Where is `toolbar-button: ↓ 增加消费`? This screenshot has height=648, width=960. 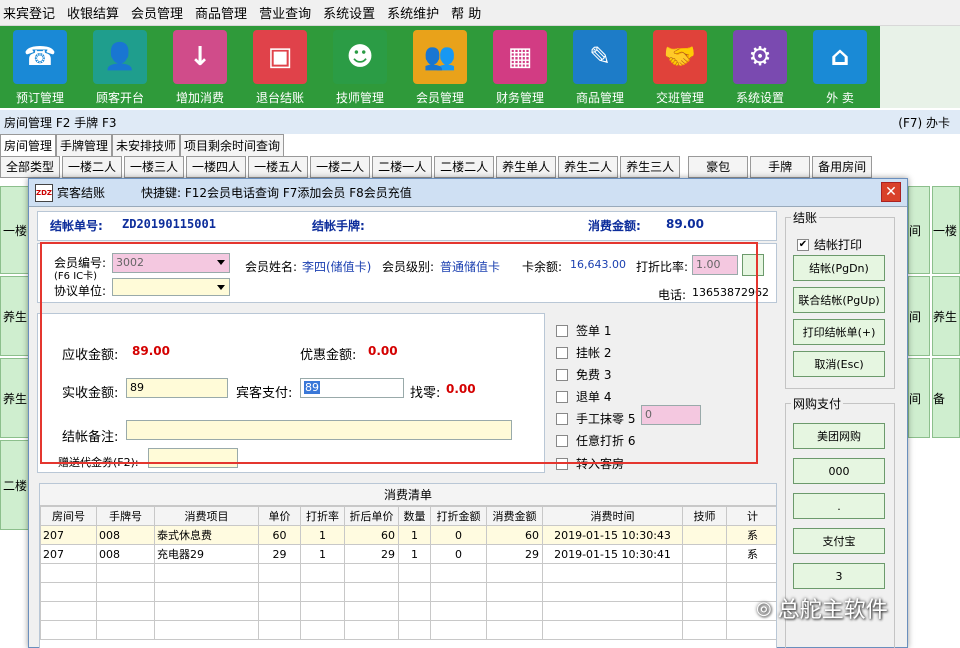
toolbar-button: ↓ 增加消费 is located at coordinates (200, 67).